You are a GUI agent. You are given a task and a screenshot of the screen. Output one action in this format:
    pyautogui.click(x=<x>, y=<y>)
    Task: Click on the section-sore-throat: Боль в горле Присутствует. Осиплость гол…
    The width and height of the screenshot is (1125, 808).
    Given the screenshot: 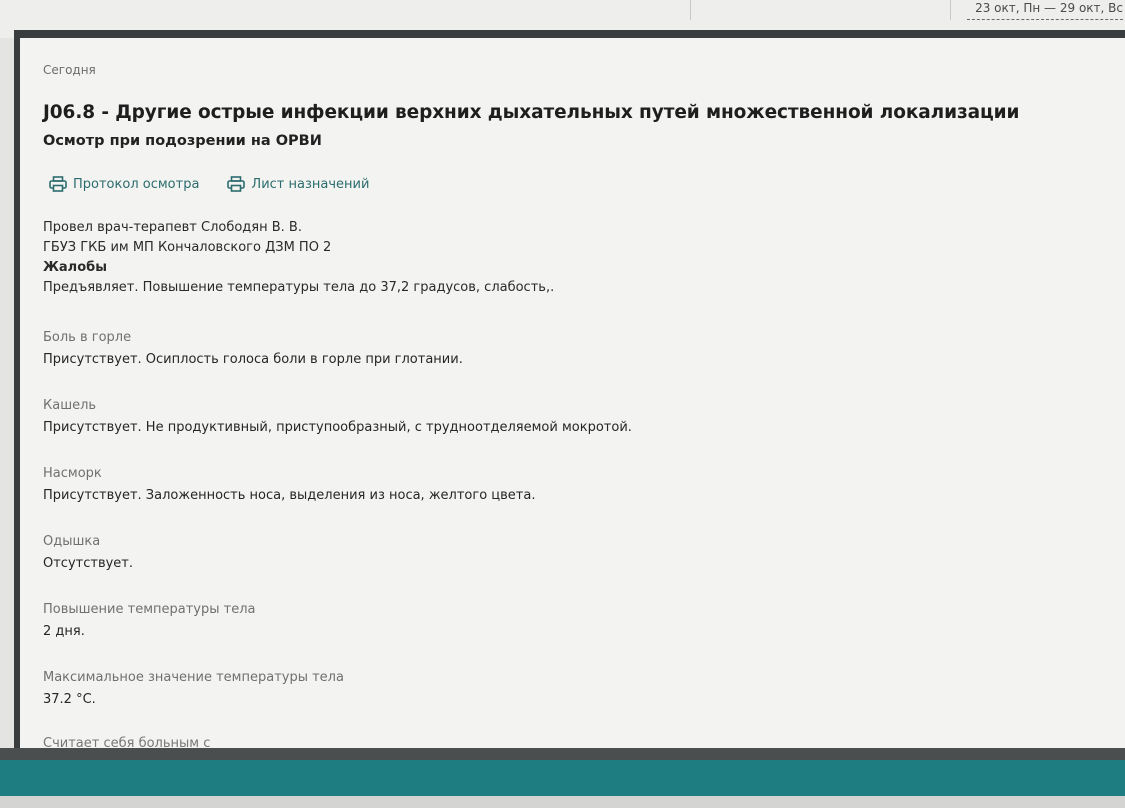 What is the action you would take?
    pyautogui.click(x=337, y=362)
    